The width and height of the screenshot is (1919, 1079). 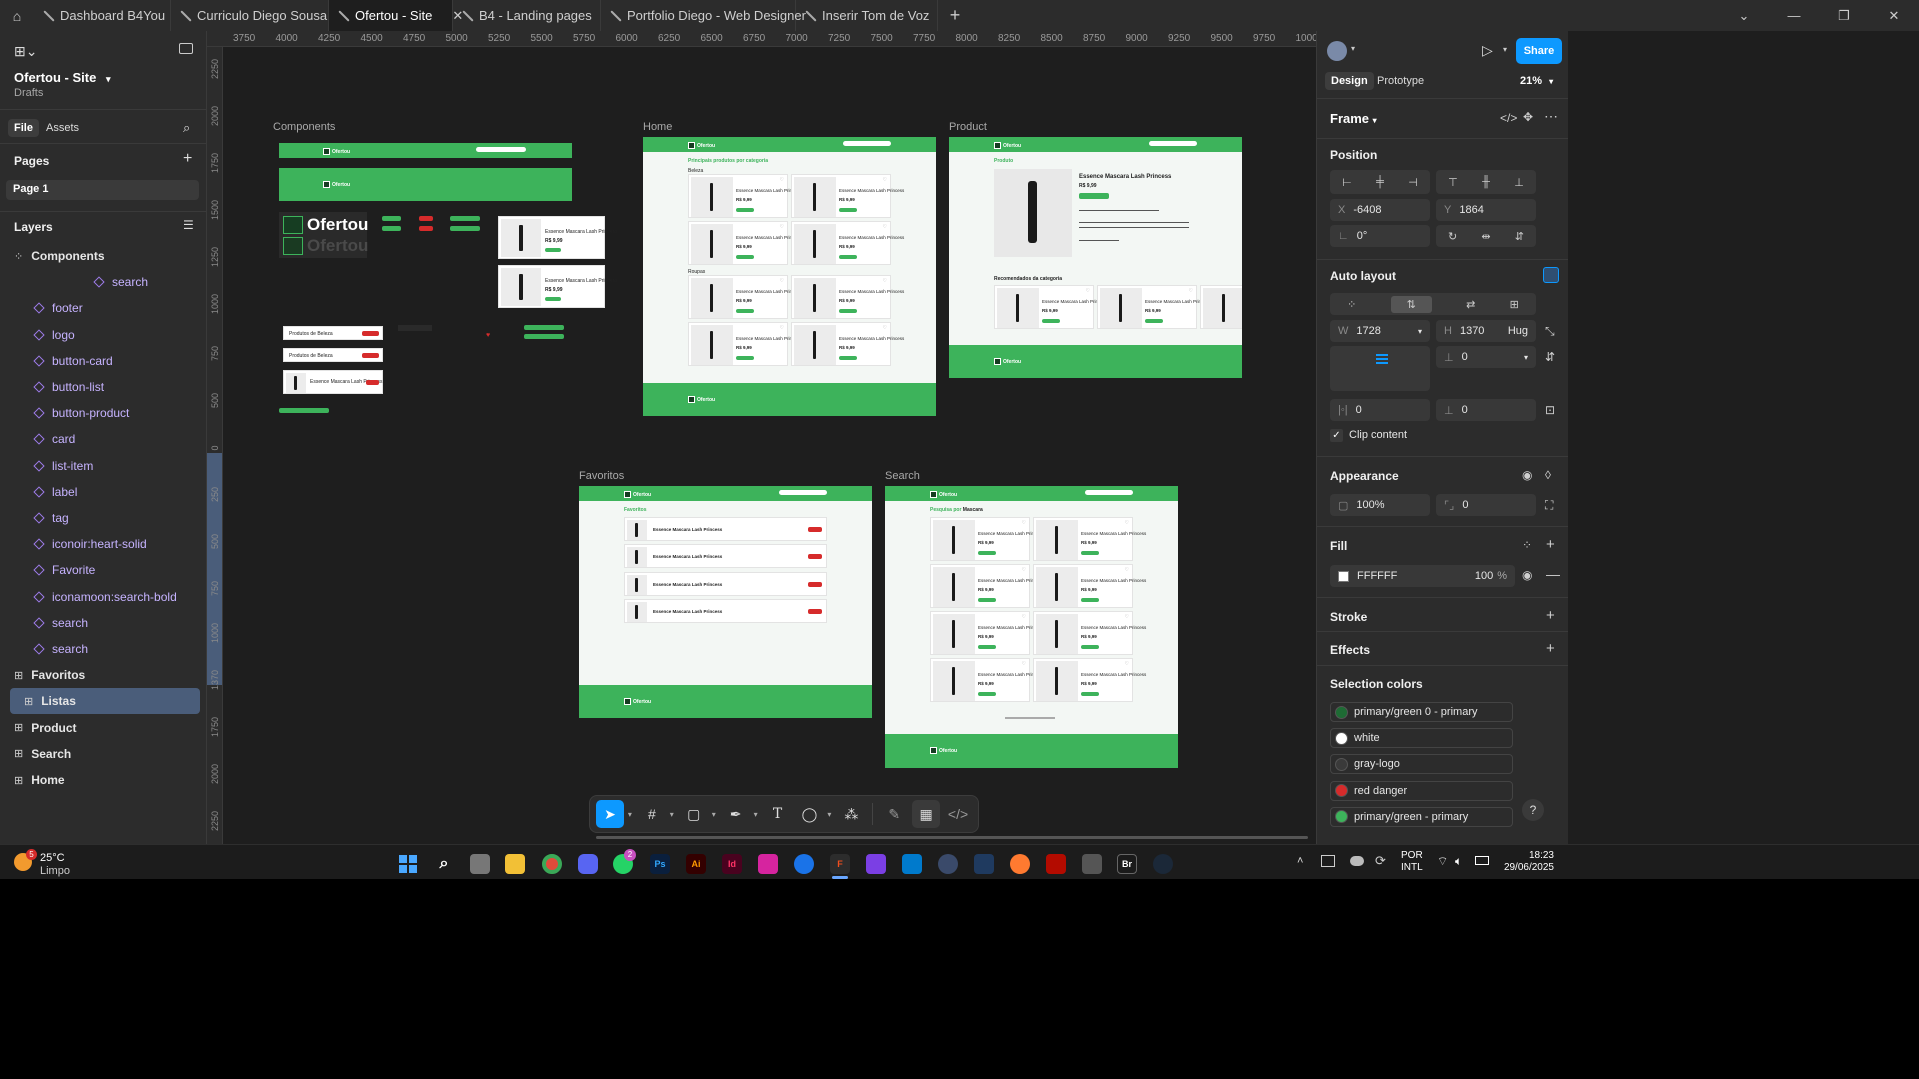 I want to click on layer-item: ⊞ Home, so click(x=103, y=780).